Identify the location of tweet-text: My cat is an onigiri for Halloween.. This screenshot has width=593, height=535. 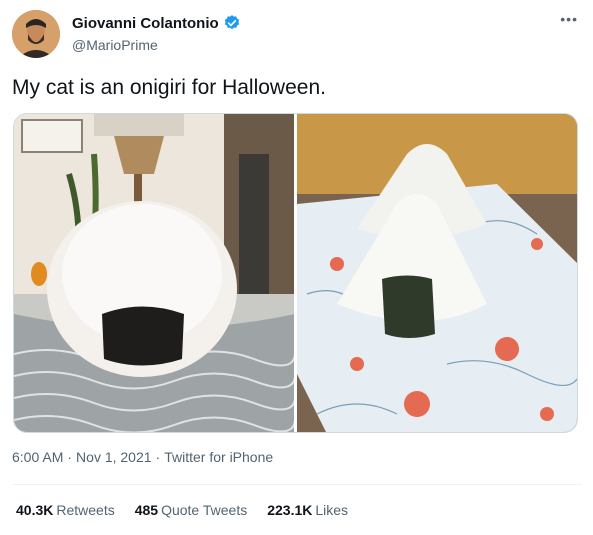
(169, 87).